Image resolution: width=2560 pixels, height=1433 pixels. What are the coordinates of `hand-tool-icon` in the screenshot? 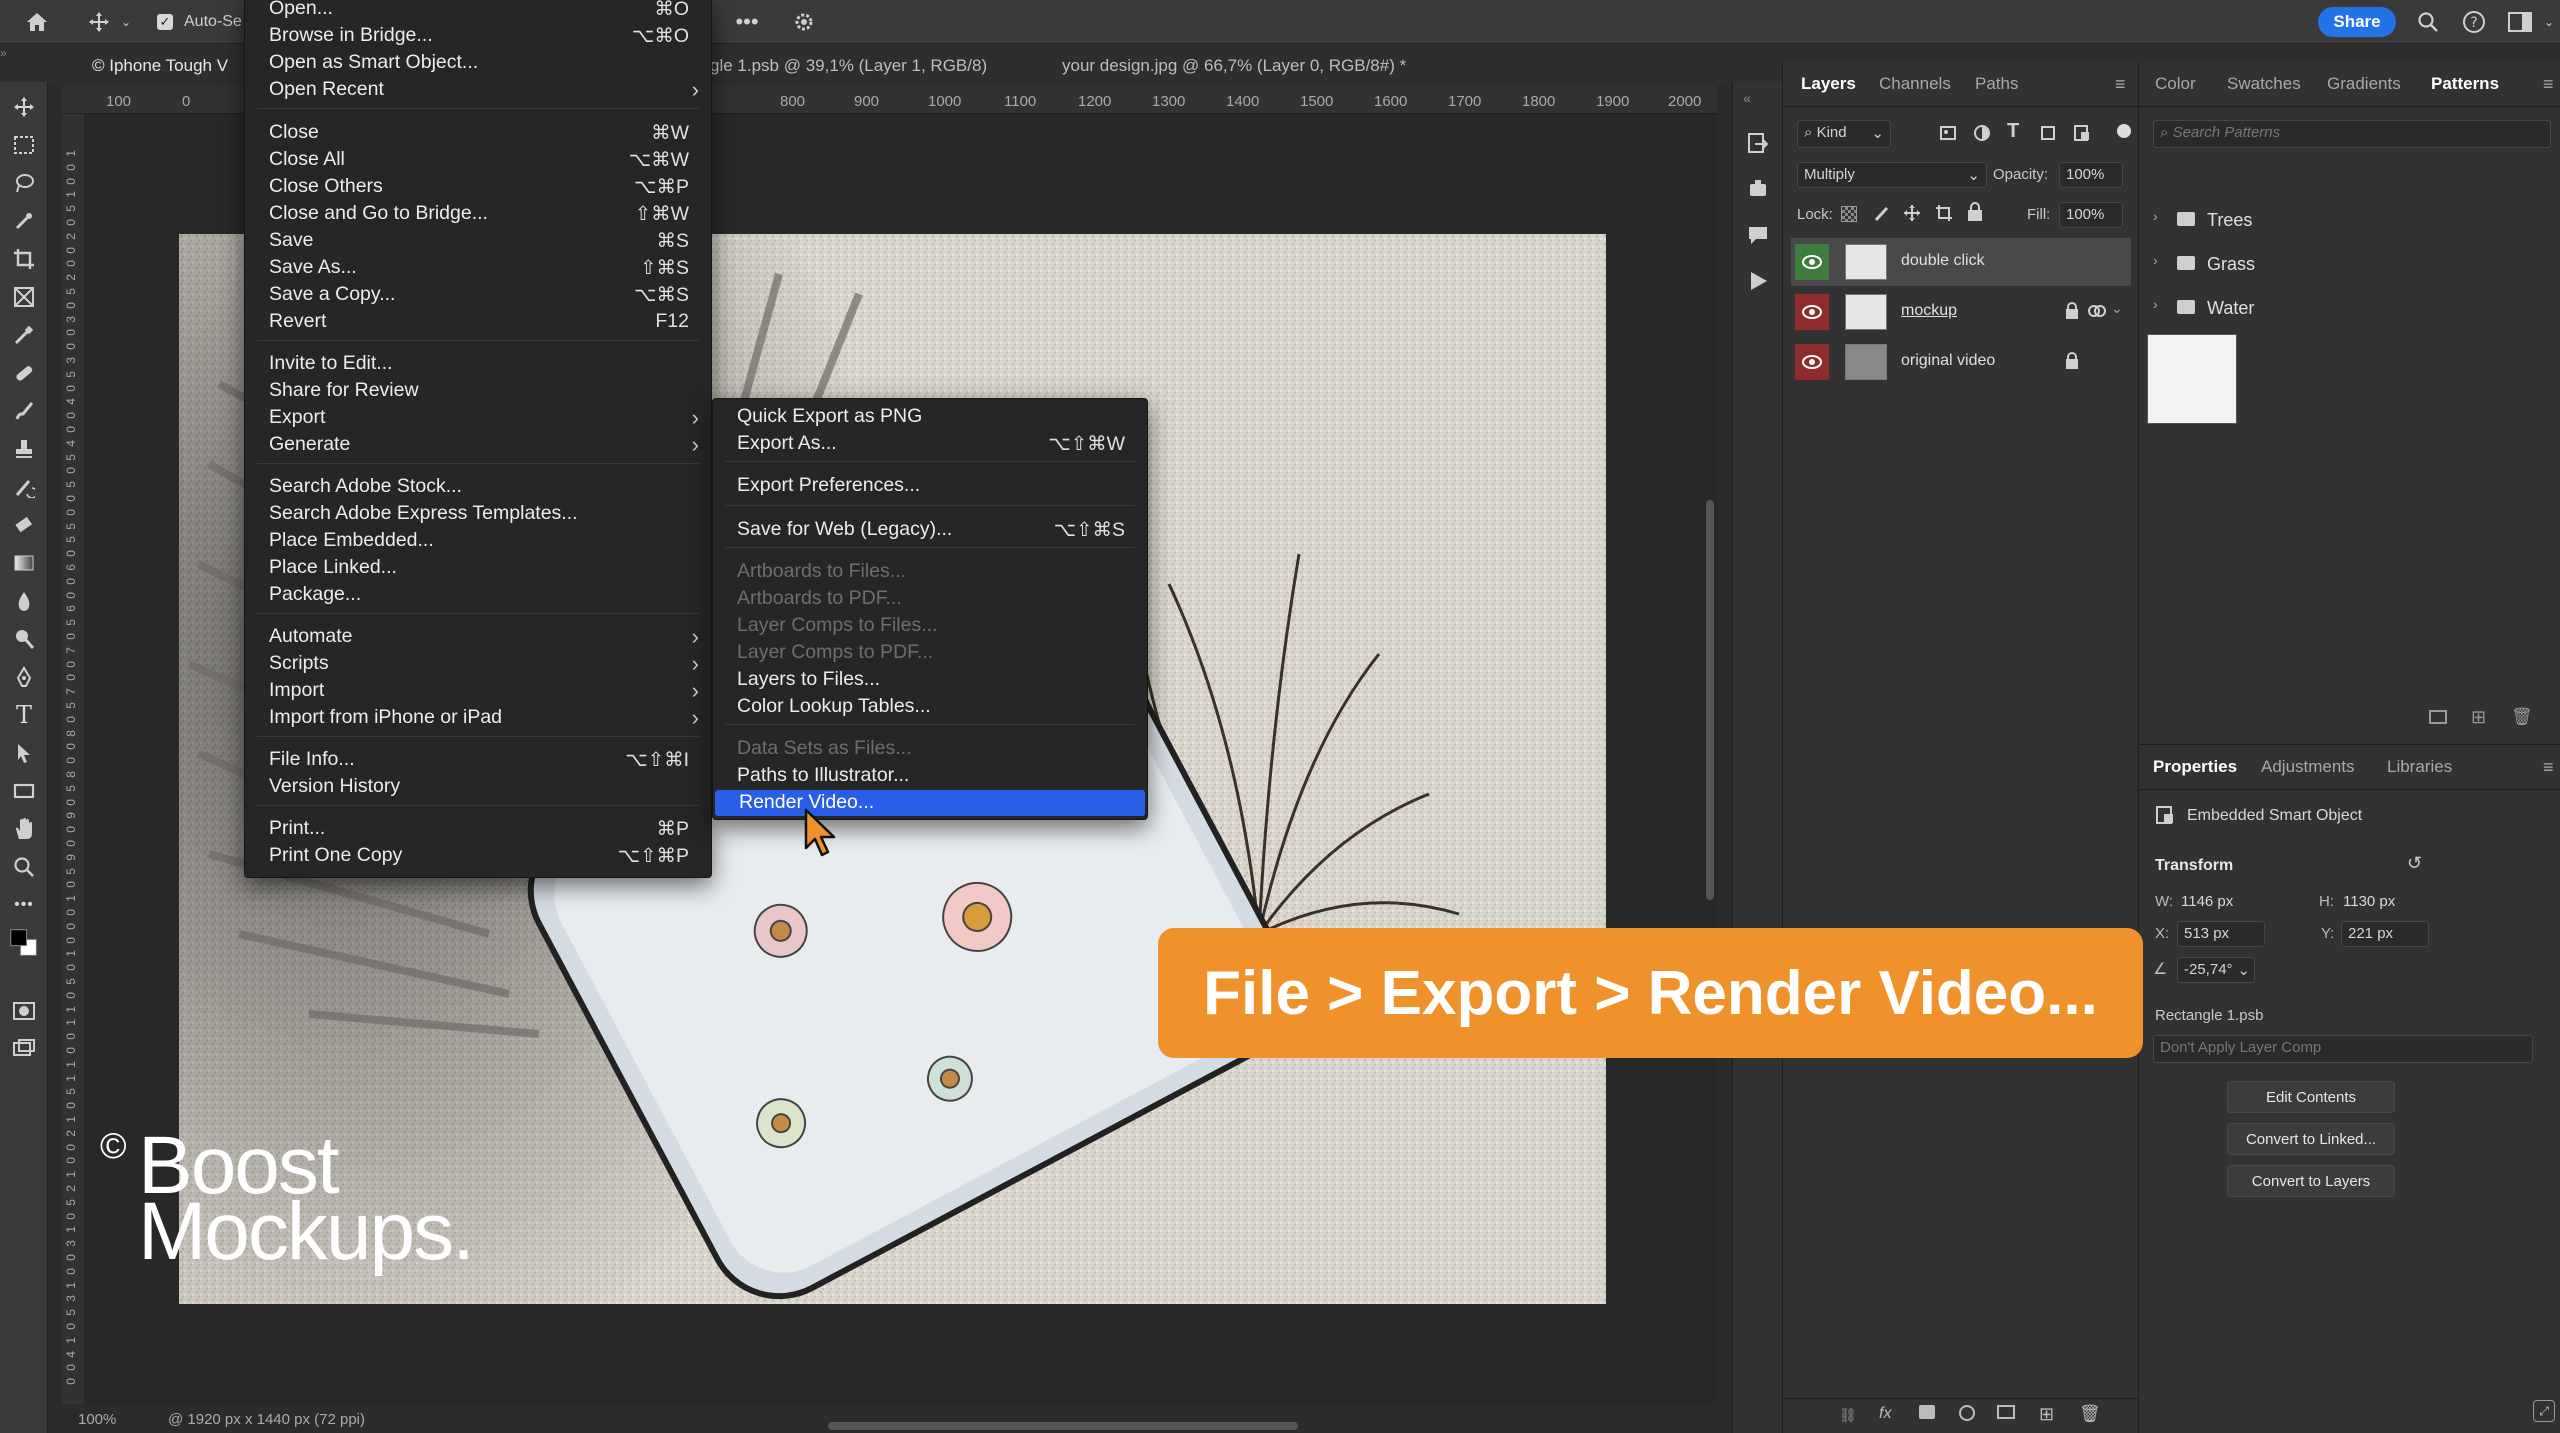 It's located at (24, 829).